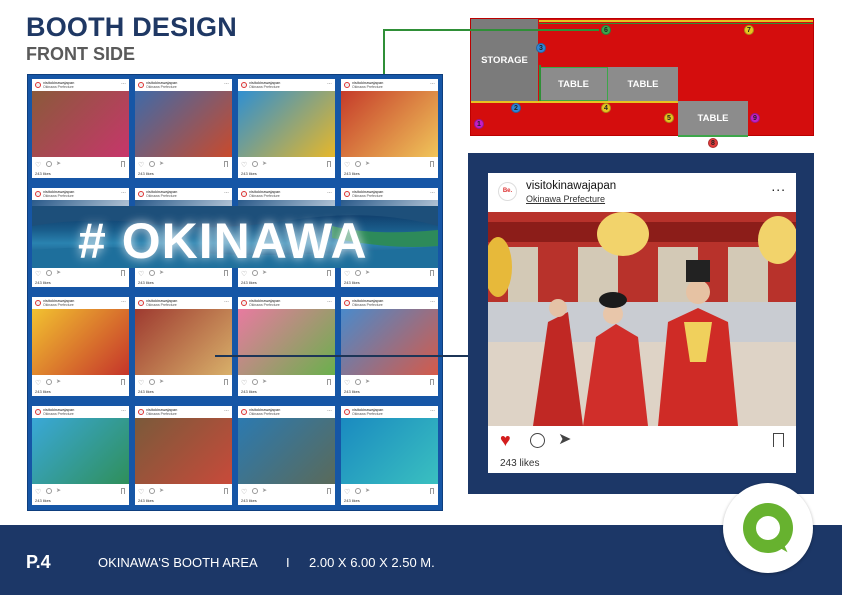 This screenshot has width=842, height=595. What do you see at coordinates (565, 199) in the screenshot?
I see `location-link: Okinawa Prefecture` at bounding box center [565, 199].